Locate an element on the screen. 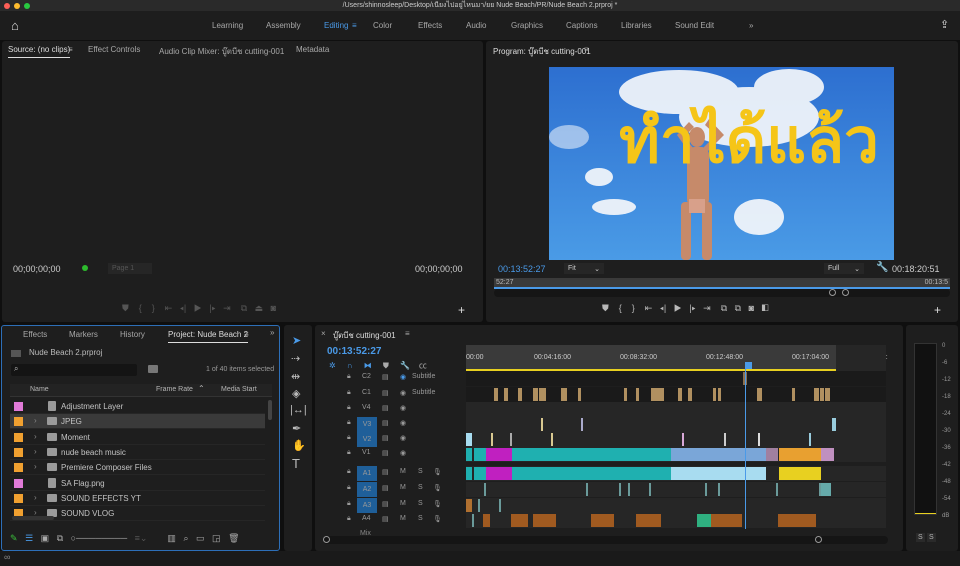 The height and width of the screenshot is (566, 960). playback-resolution-dropdown: Full ⌄ is located at coordinates (844, 268).